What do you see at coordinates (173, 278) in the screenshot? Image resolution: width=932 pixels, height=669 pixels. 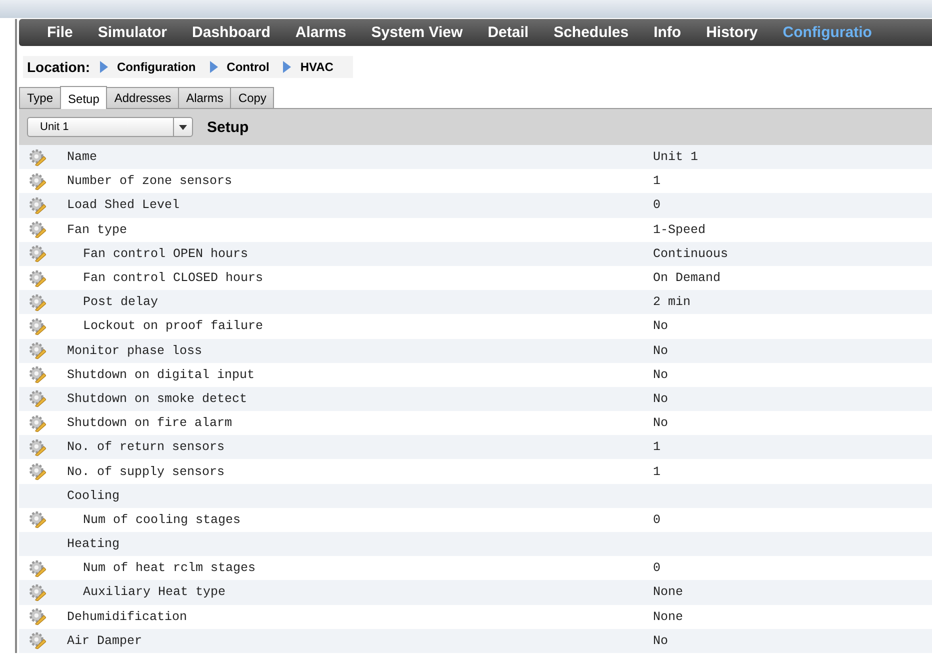 I see `setting-name: Fan control CLOSED hours` at bounding box center [173, 278].